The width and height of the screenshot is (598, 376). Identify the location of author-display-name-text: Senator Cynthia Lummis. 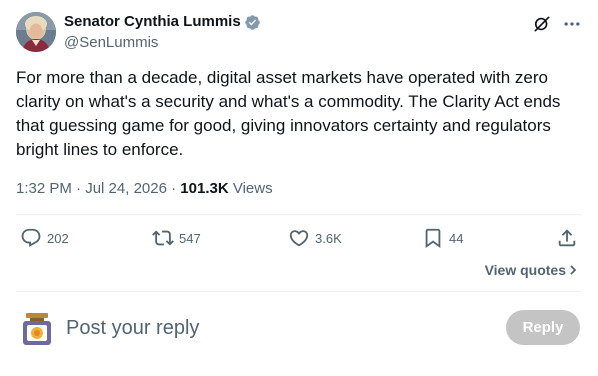
(152, 22).